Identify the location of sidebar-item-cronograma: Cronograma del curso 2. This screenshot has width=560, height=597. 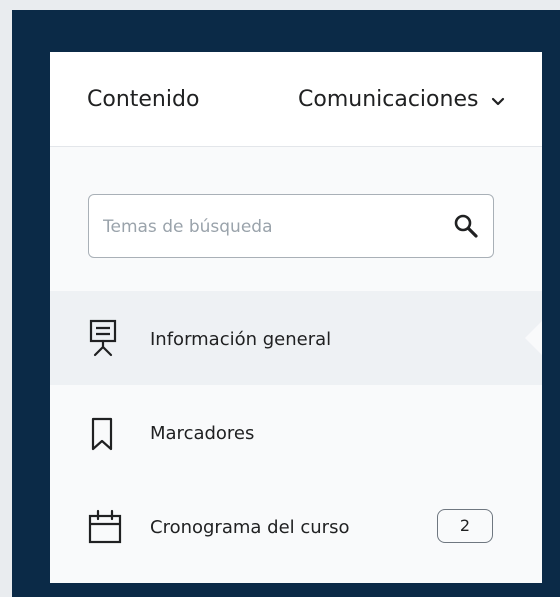
(296, 526).